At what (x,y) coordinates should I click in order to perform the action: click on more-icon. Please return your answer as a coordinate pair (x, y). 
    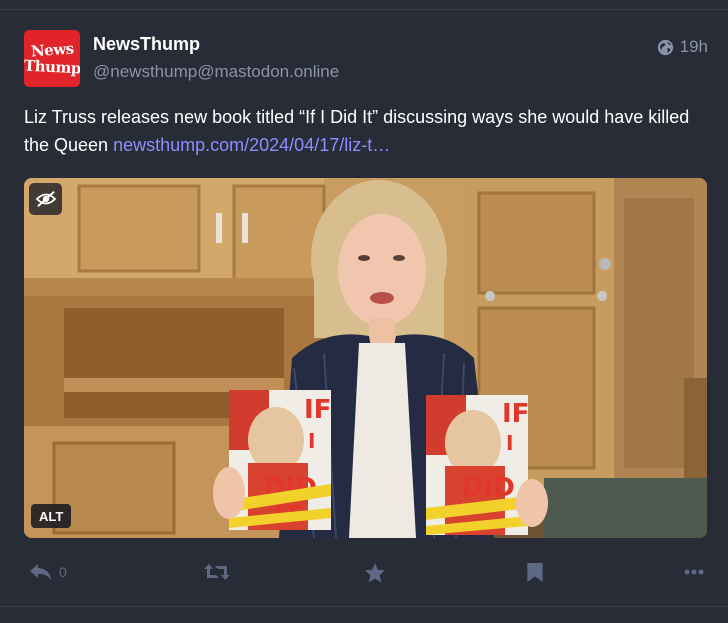
    Looking at the image, I should click on (694, 572).